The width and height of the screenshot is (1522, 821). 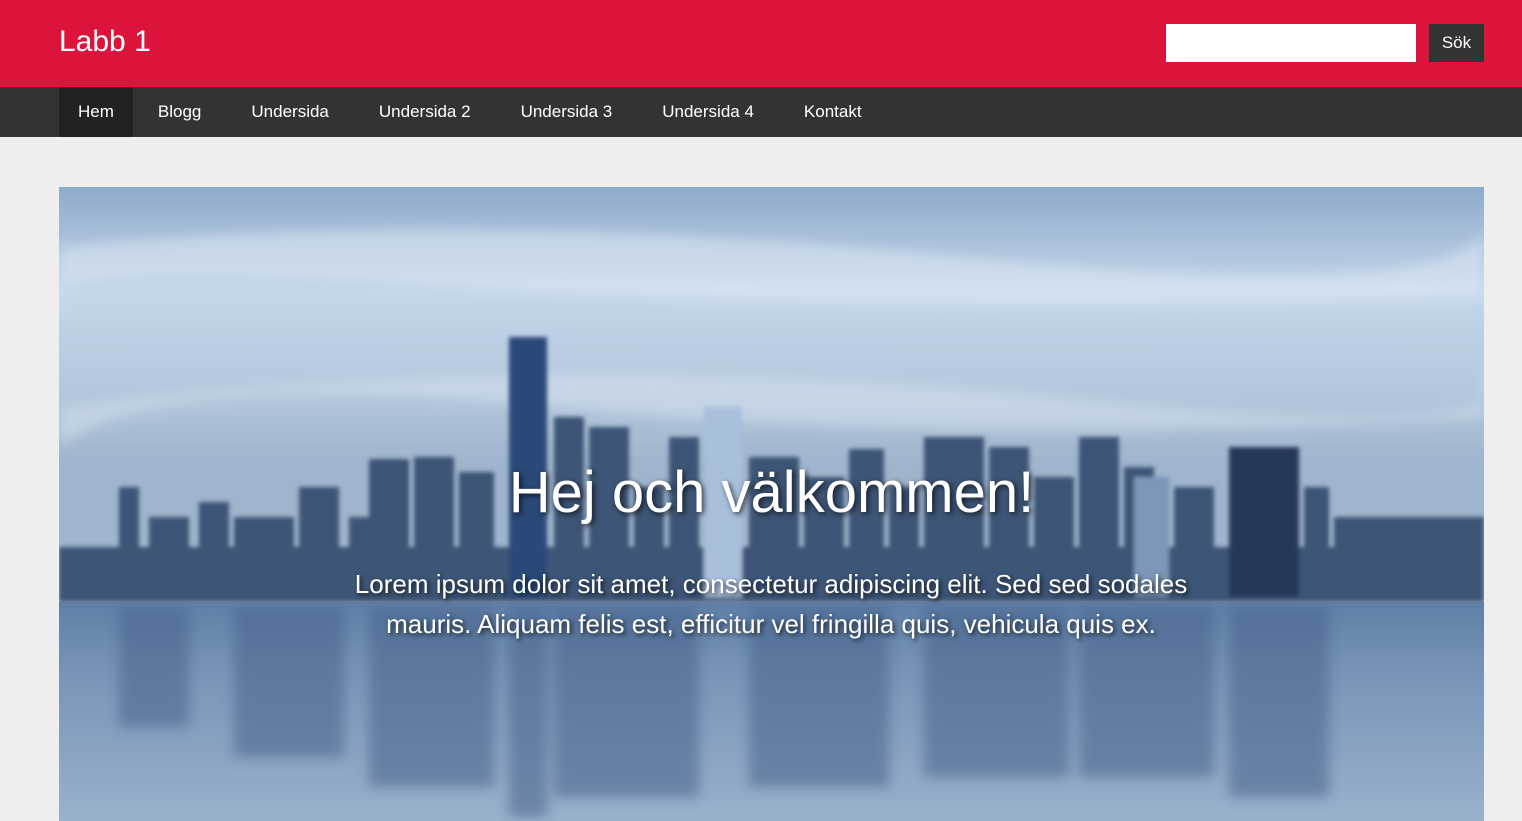 I want to click on nav-item-undersida: Undersida, so click(x=290, y=112).